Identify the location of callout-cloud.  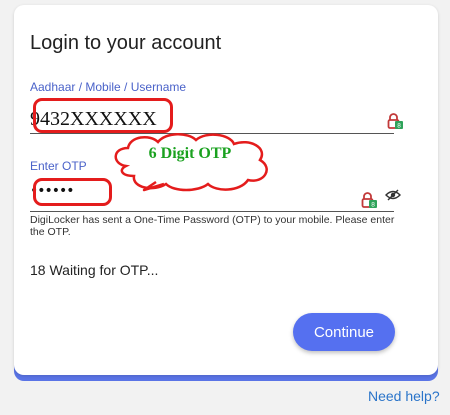
(191, 162).